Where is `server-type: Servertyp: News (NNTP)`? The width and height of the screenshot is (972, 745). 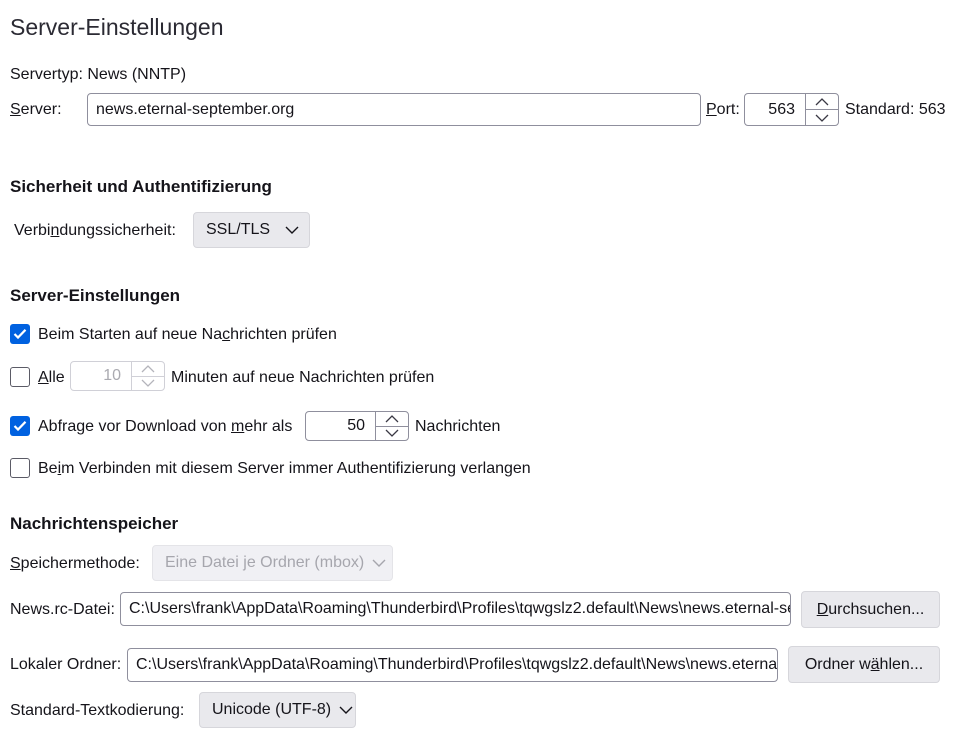
server-type: Servertyp: News (NNTP) is located at coordinates (98, 75).